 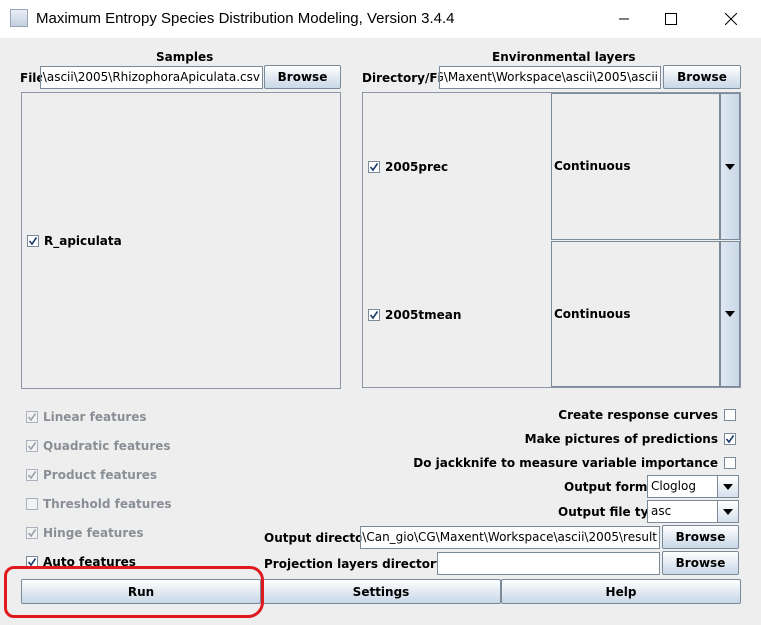 I want to click on java-app-icon, so click(x=19, y=18).